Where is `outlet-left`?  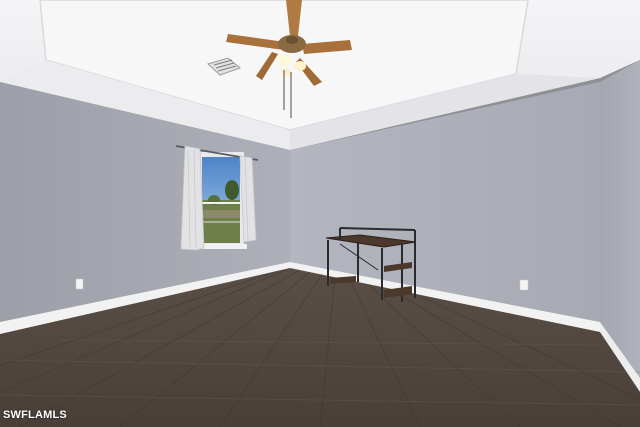 outlet-left is located at coordinates (79, 284).